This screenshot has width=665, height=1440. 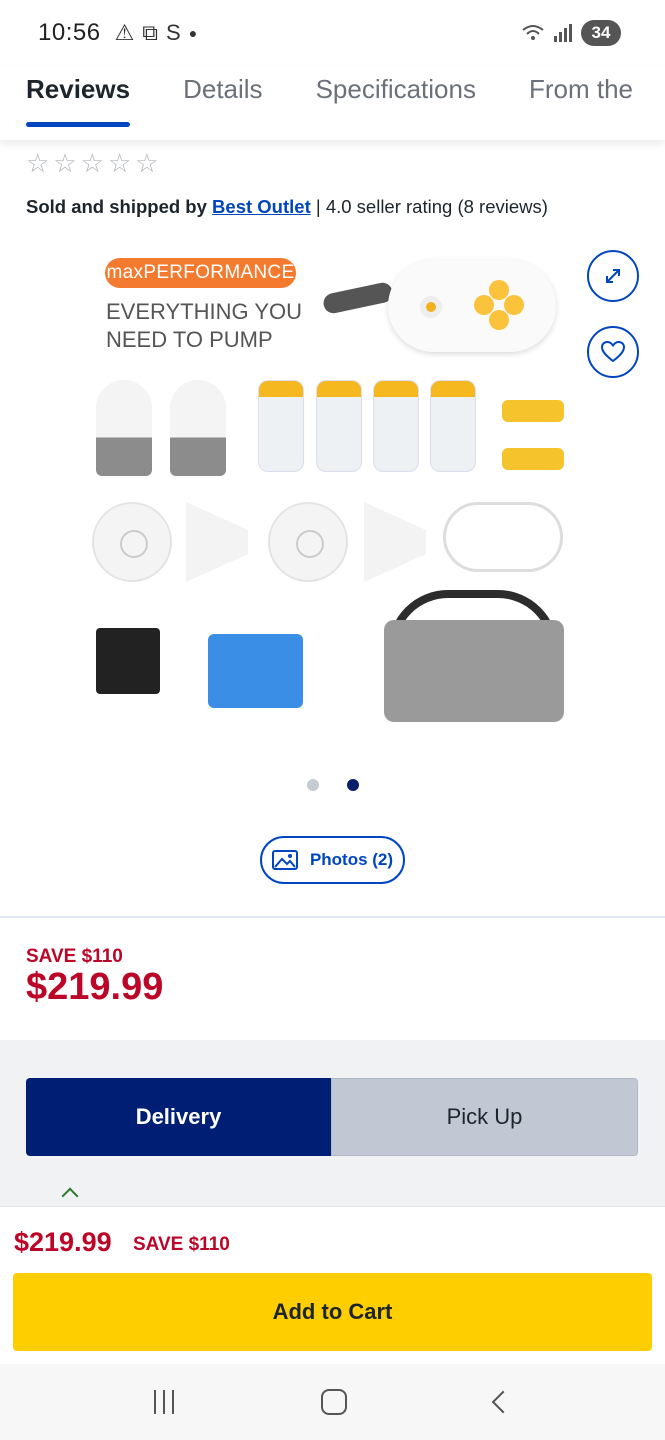 I want to click on fulfillment-section: Delivery Pick Up, so click(x=332, y=1125).